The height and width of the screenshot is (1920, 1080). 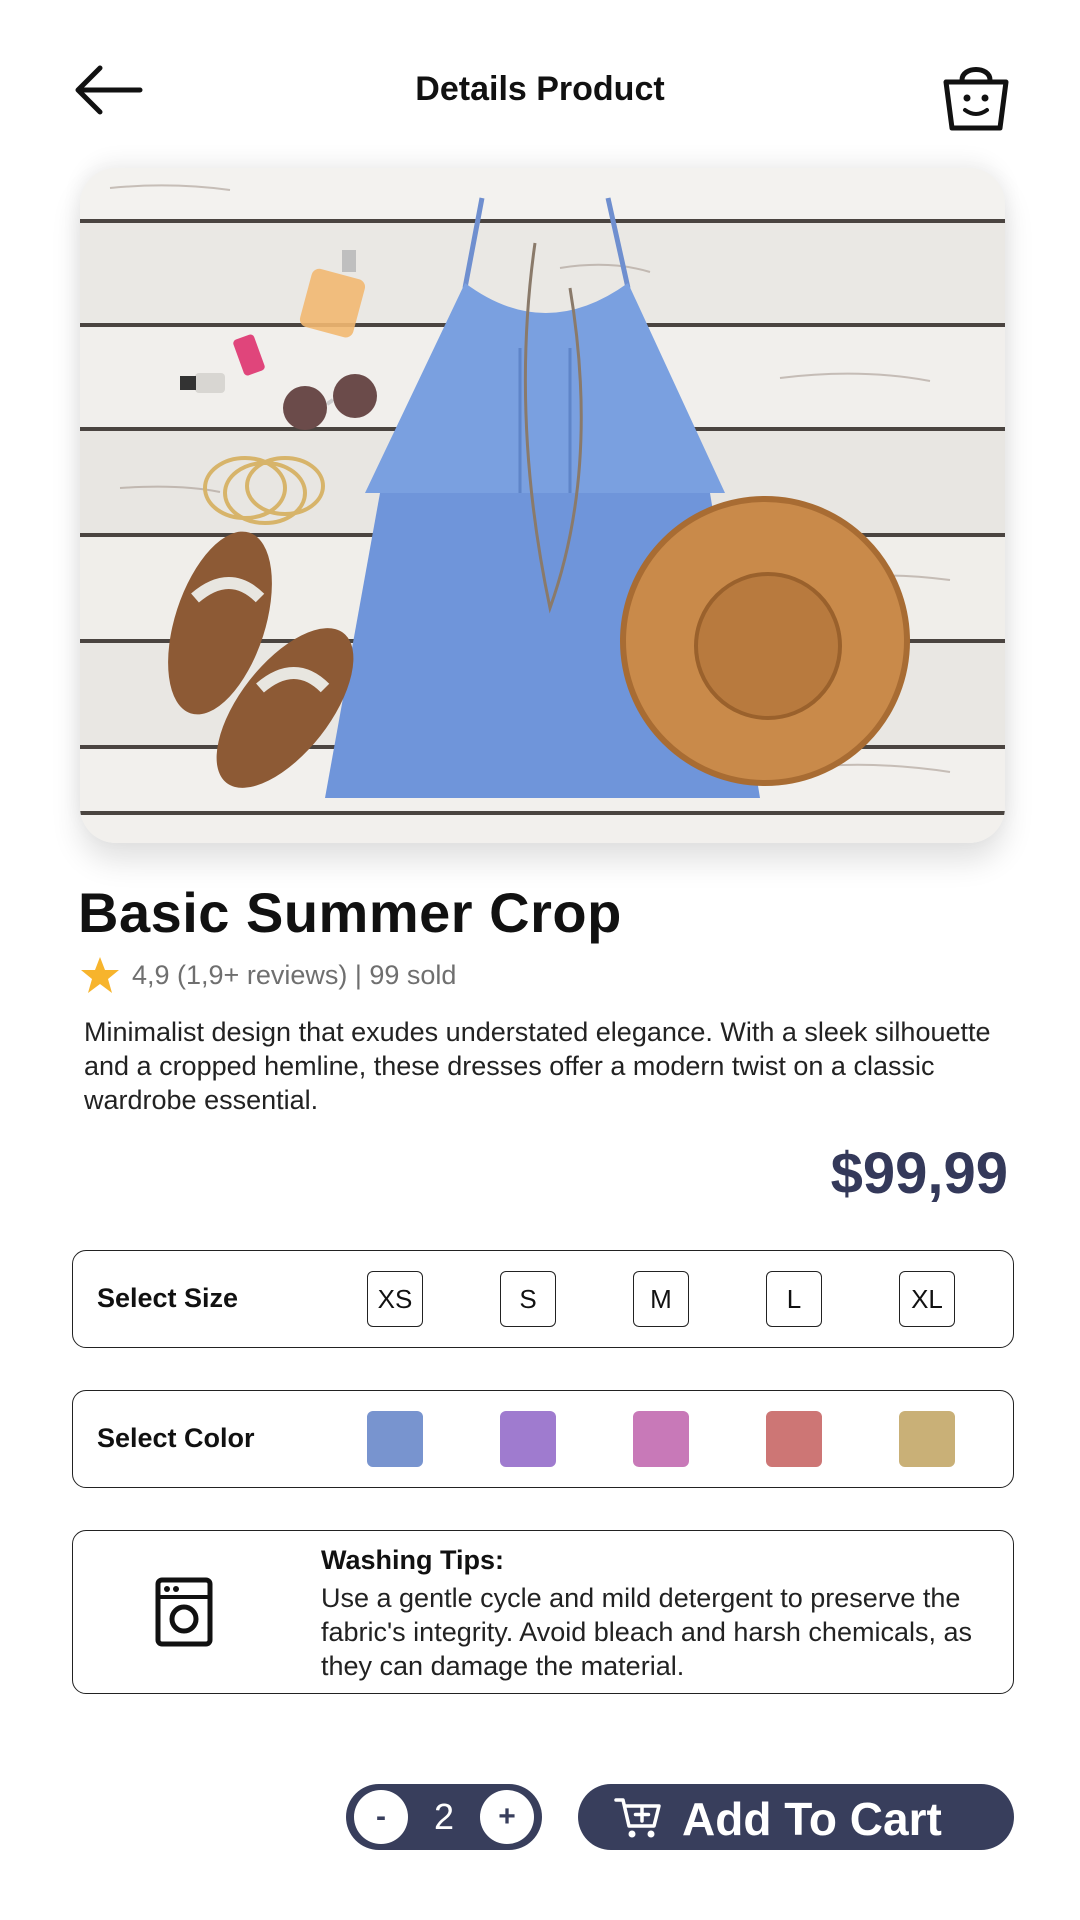 I want to click on washing-machine-icon, so click(x=184, y=1612).